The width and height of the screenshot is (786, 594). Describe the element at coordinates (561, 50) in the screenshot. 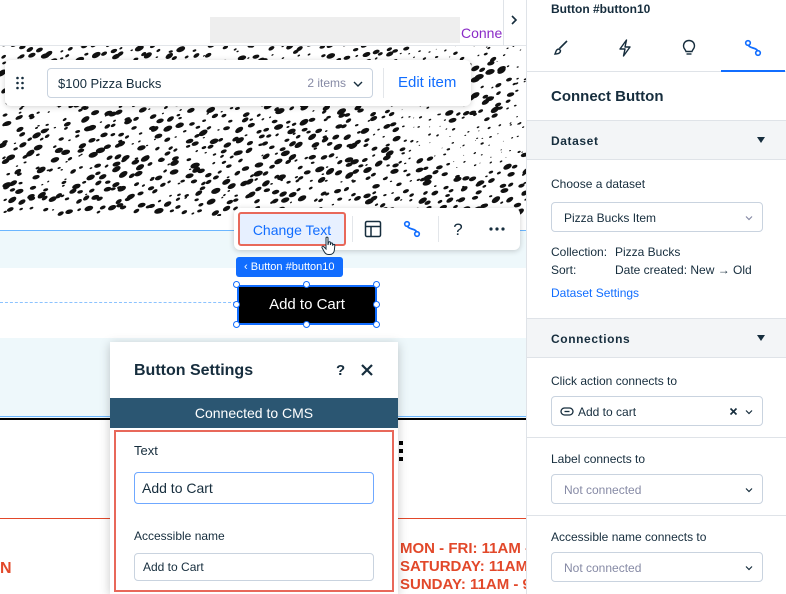

I see `tab-design` at that location.